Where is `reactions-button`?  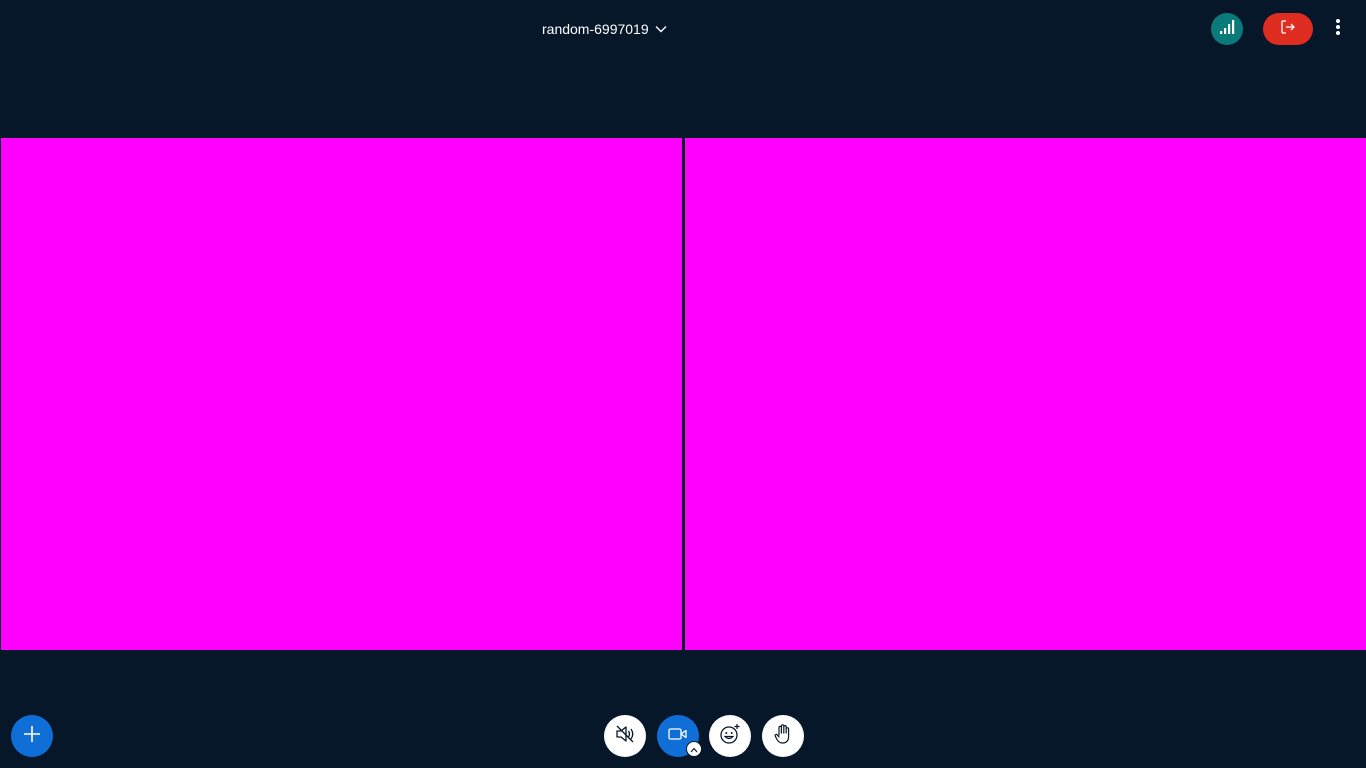 reactions-button is located at coordinates (730, 736).